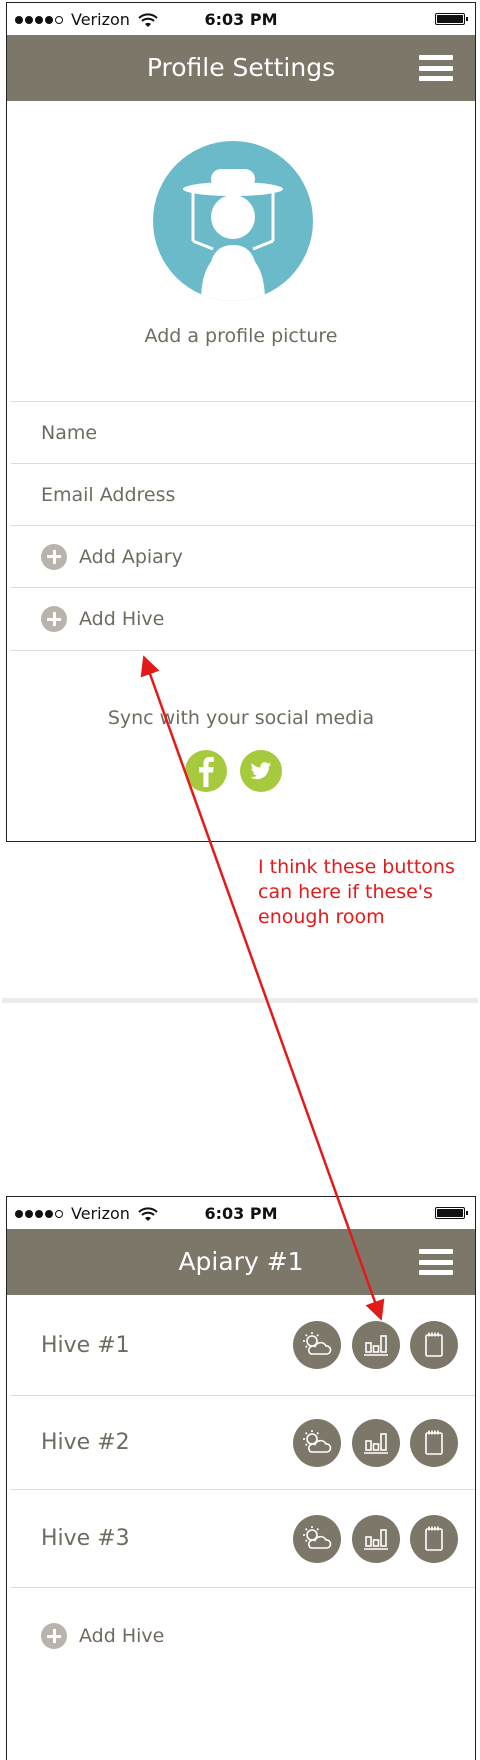  I want to click on add-profile-picture-link: Add a profile picture, so click(241, 336).